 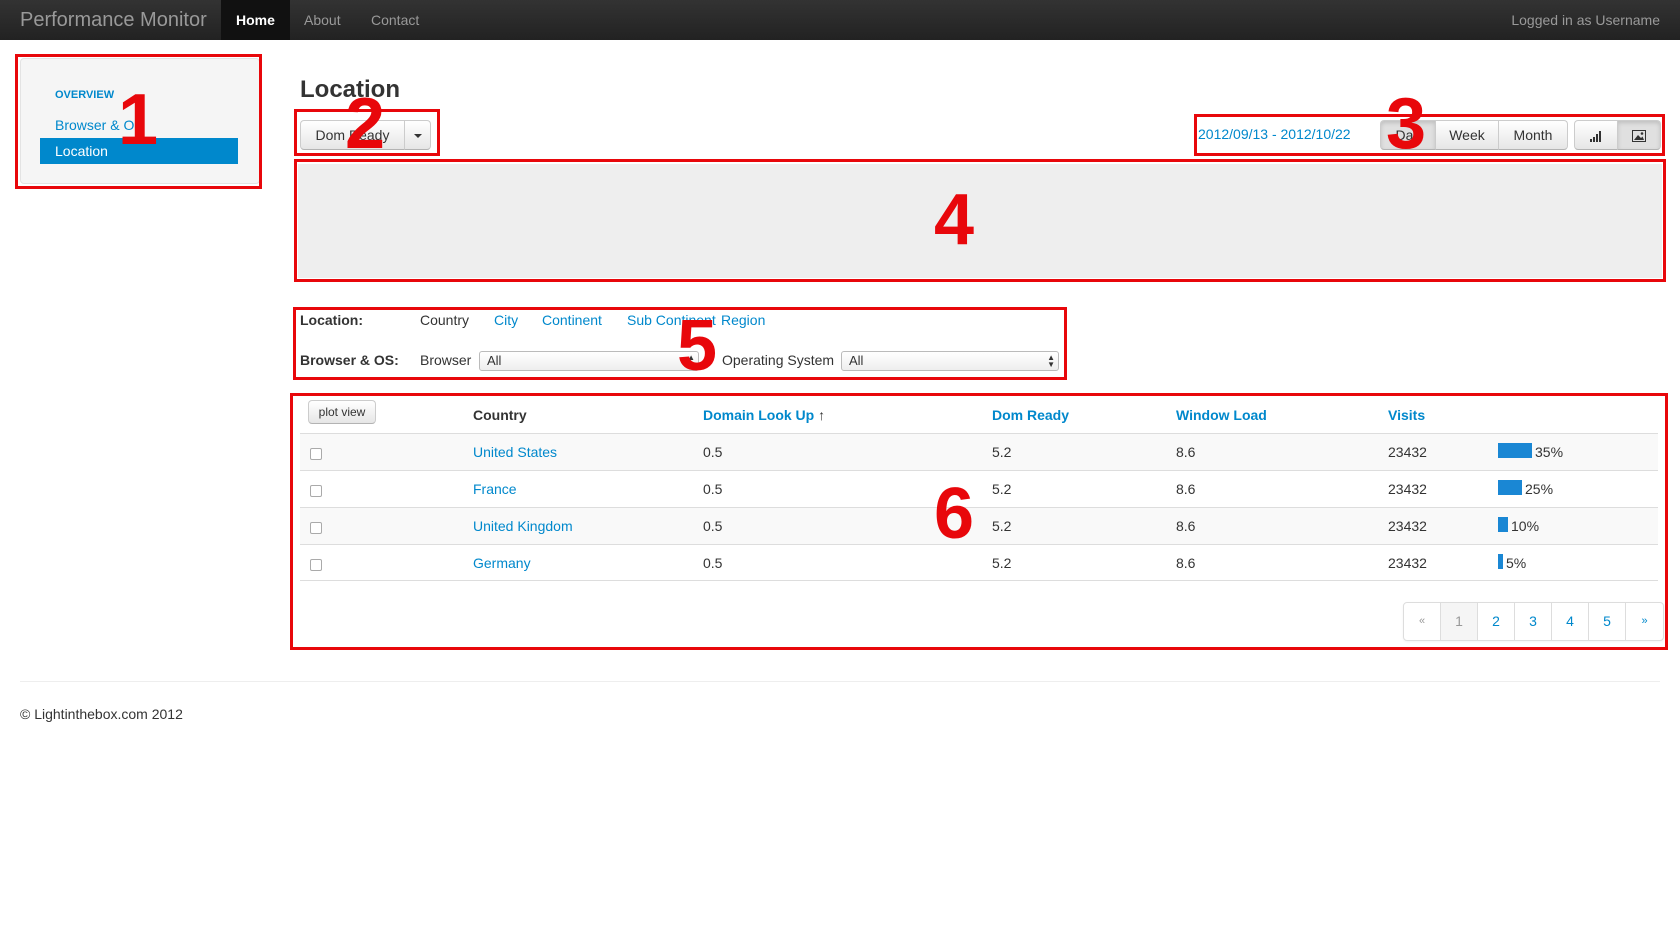 I want to click on brand-title: Performance Monitor, so click(x=113, y=20).